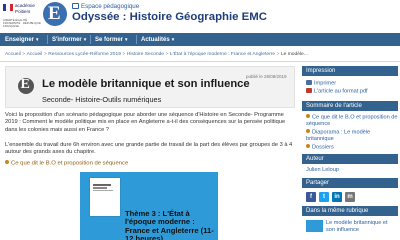  Describe the element at coordinates (309, 82) in the screenshot. I see `printer-icon` at that location.